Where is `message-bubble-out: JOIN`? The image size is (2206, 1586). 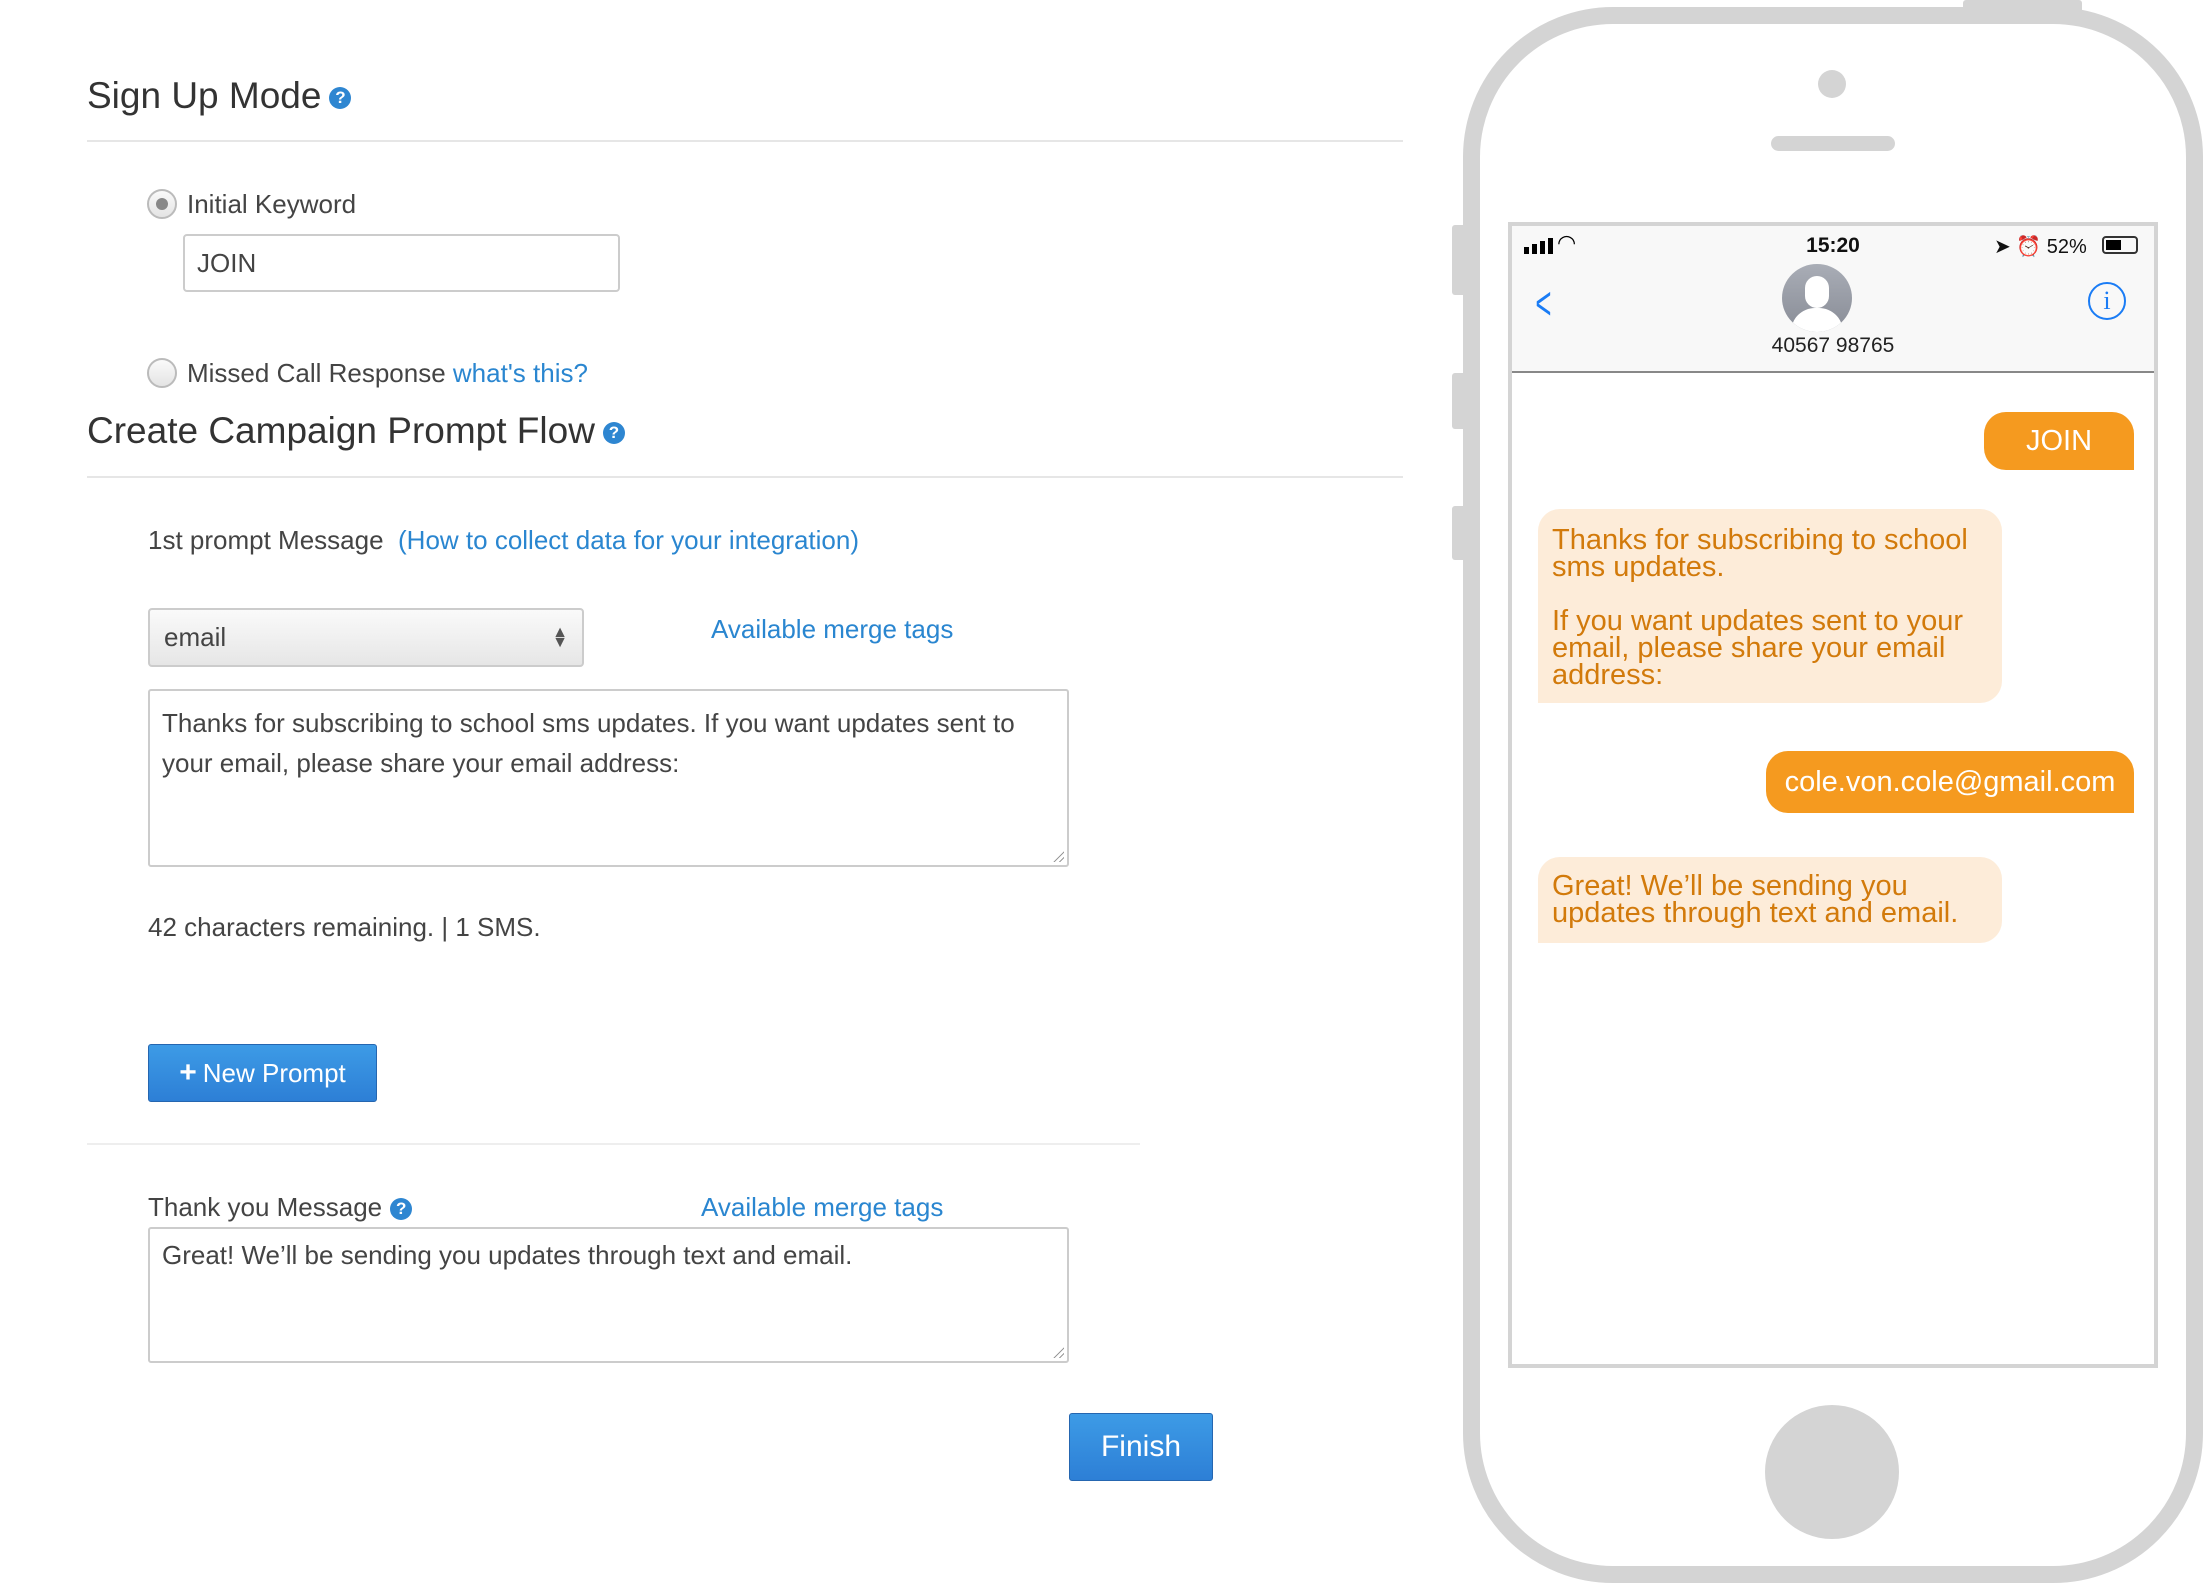
message-bubble-out: JOIN is located at coordinates (2059, 441).